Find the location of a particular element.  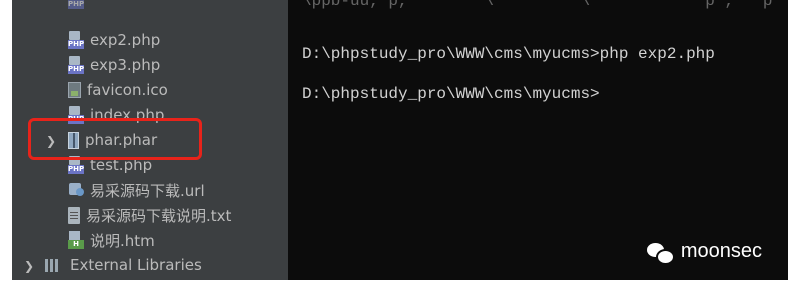

file-row-partial is located at coordinates (79, 6).